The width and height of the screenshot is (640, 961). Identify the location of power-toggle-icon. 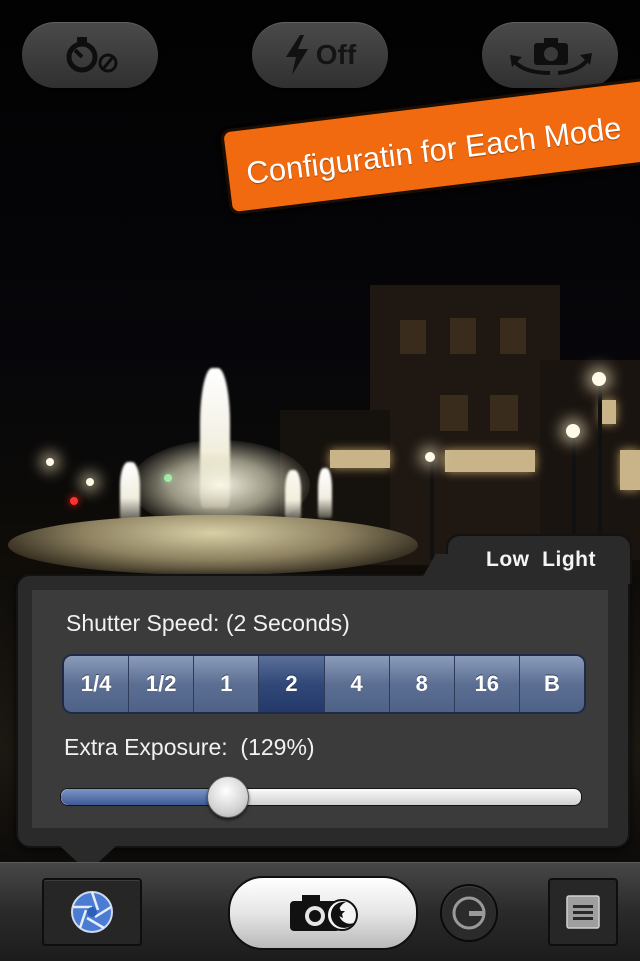
(469, 913).